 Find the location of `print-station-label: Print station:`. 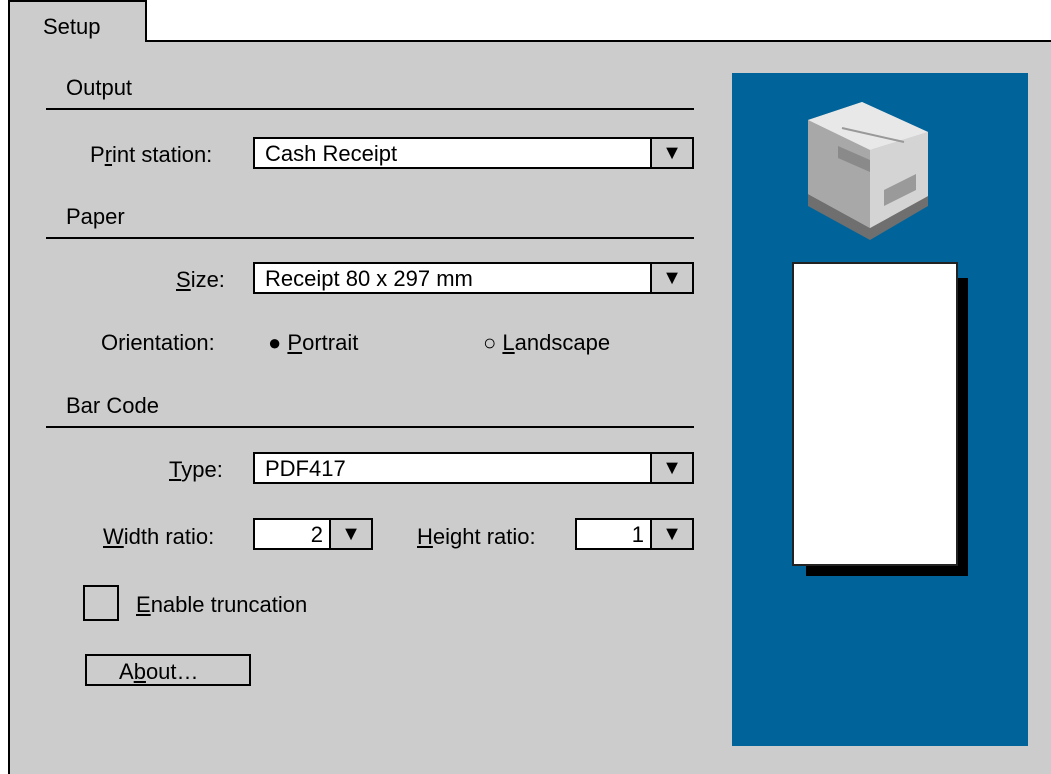

print-station-label: Print station: is located at coordinates (151, 154).